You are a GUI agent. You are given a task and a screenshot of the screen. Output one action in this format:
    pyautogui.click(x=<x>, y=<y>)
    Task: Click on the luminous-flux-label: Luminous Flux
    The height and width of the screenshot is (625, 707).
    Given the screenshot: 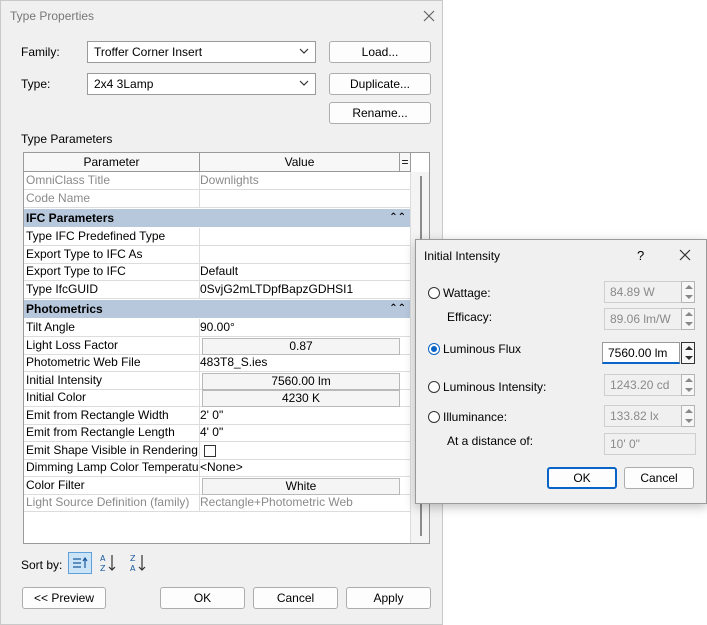 What is the action you would take?
    pyautogui.click(x=482, y=349)
    